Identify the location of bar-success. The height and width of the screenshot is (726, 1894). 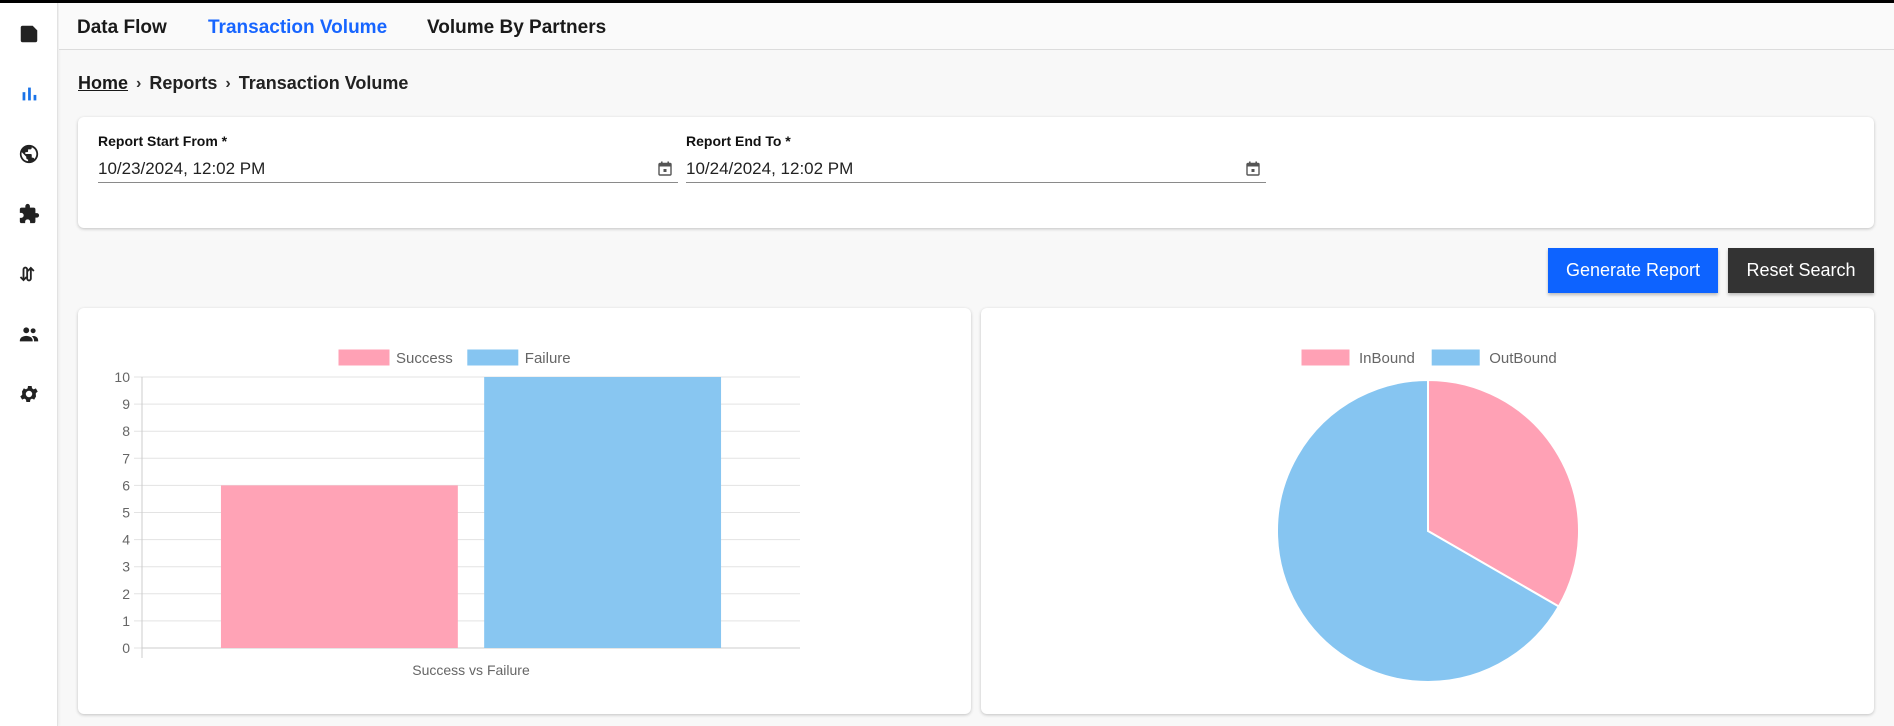
(339, 566).